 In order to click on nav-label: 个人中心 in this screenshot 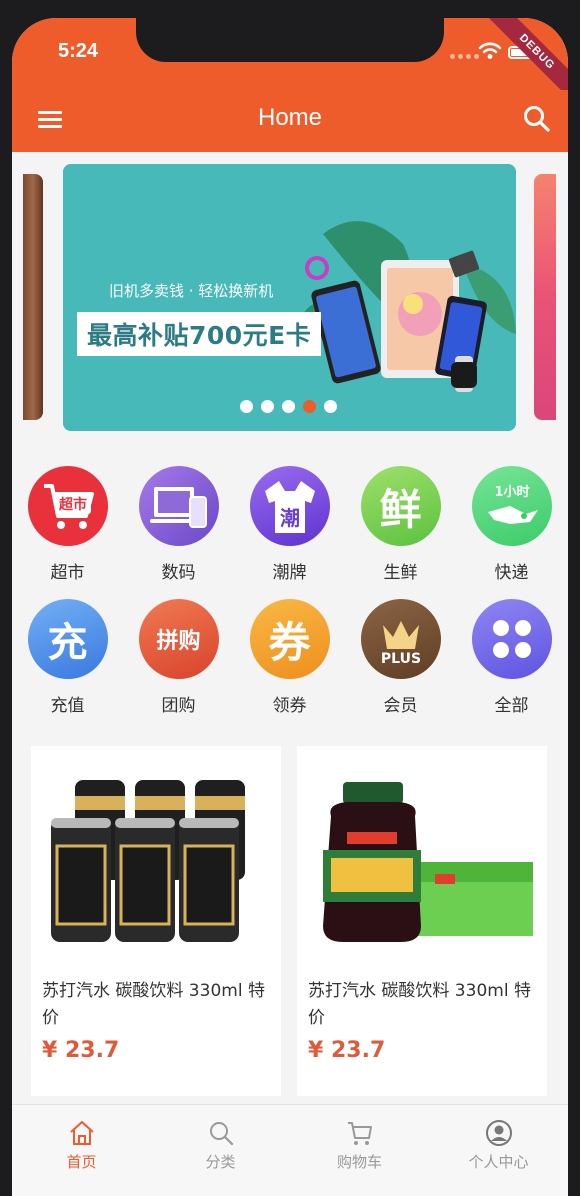, I will do `click(498, 1162)`.